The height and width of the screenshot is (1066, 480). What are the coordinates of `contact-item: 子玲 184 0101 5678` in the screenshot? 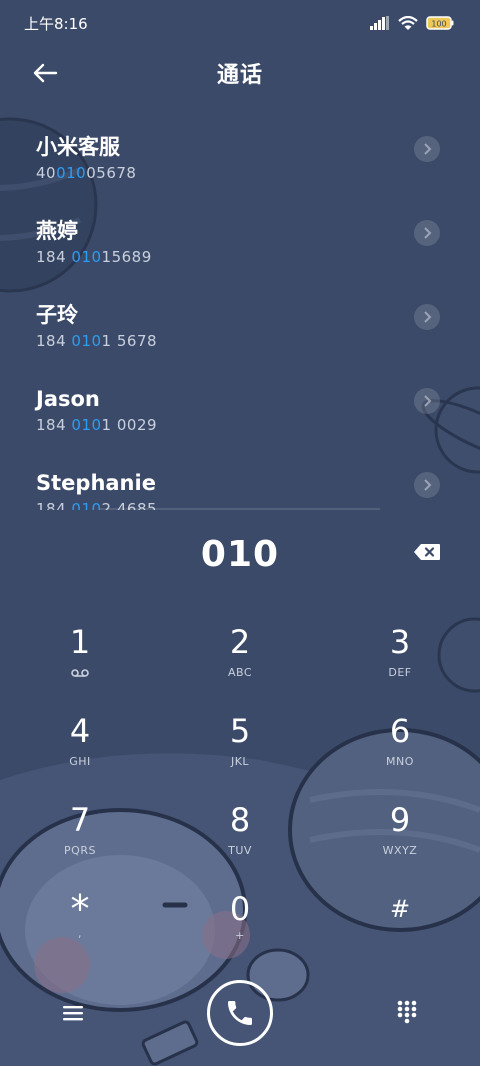 It's located at (240, 328).